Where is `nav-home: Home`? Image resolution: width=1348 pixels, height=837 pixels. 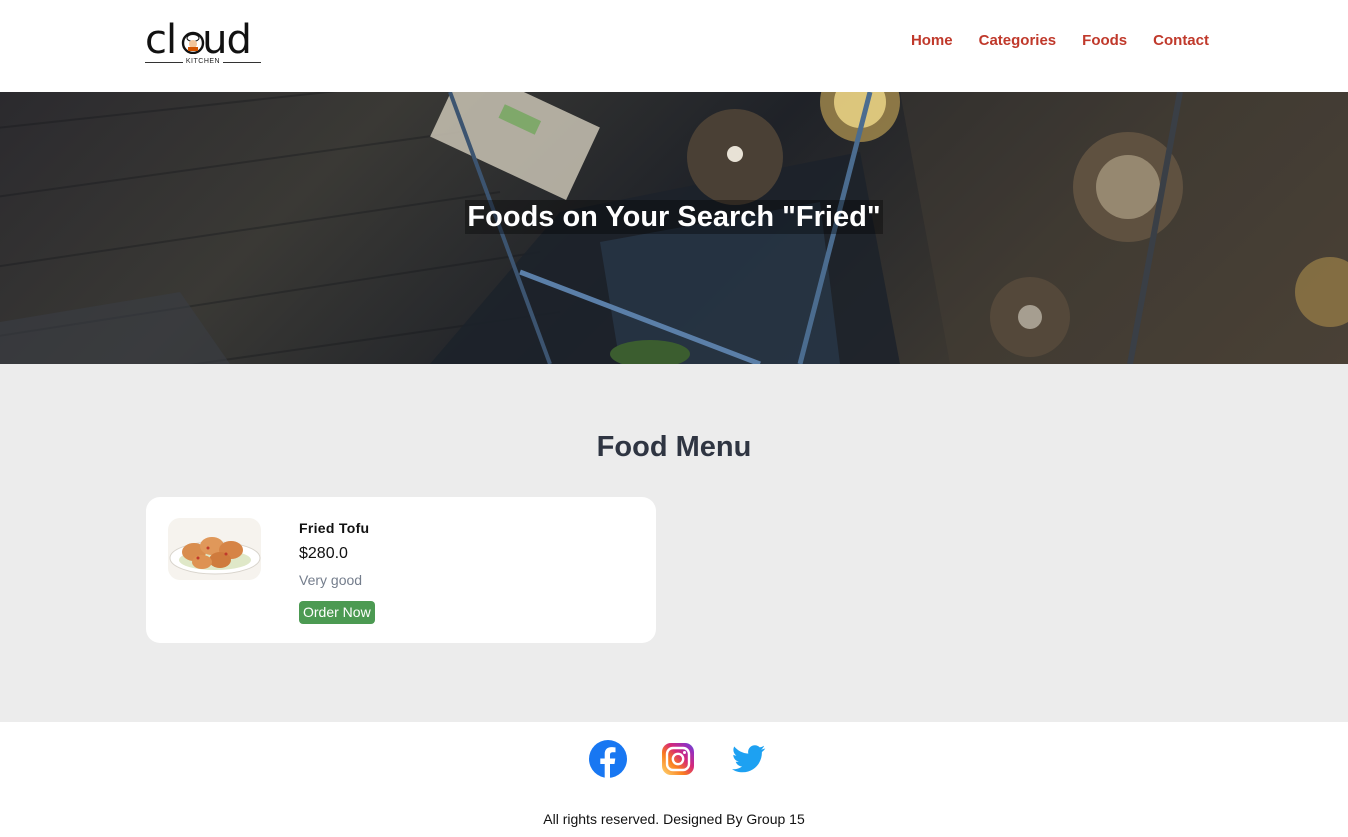 nav-home: Home is located at coordinates (932, 41).